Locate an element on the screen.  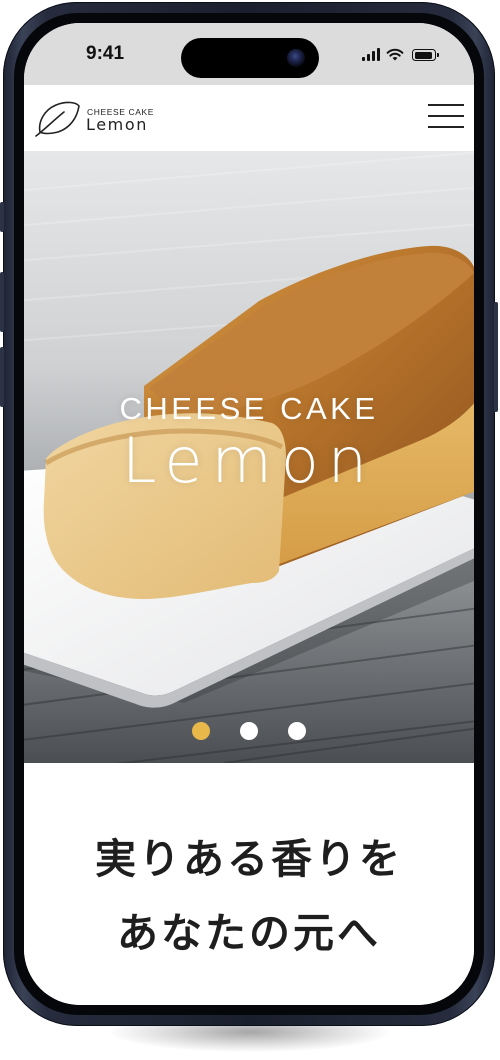
carousel-dots is located at coordinates (249, 732).